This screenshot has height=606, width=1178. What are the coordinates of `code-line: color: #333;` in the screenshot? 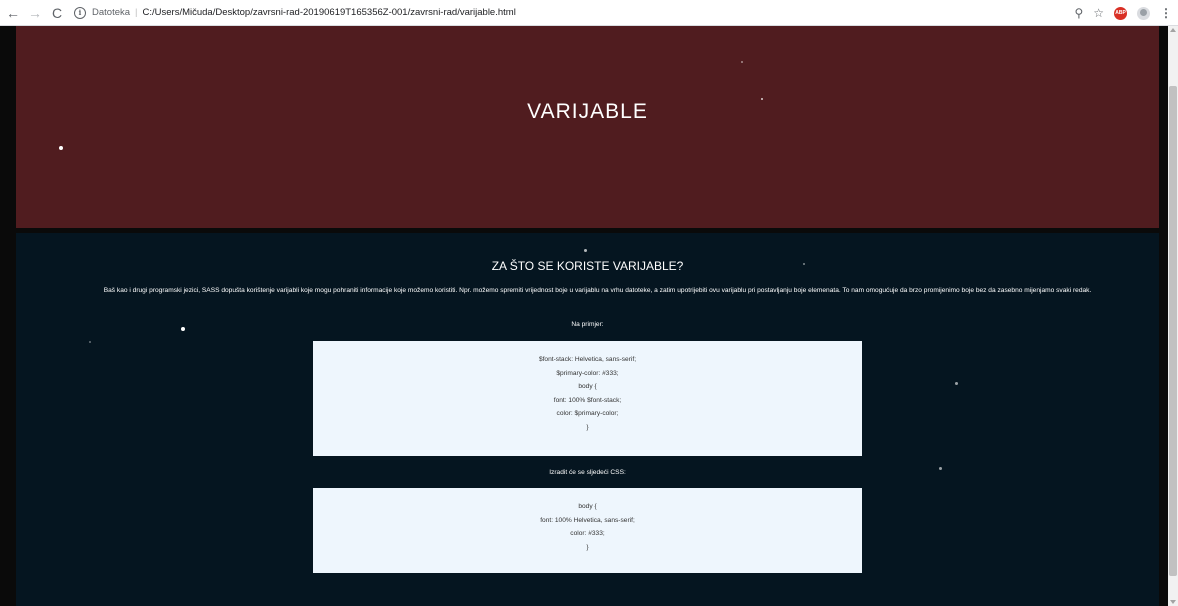 It's located at (587, 533).